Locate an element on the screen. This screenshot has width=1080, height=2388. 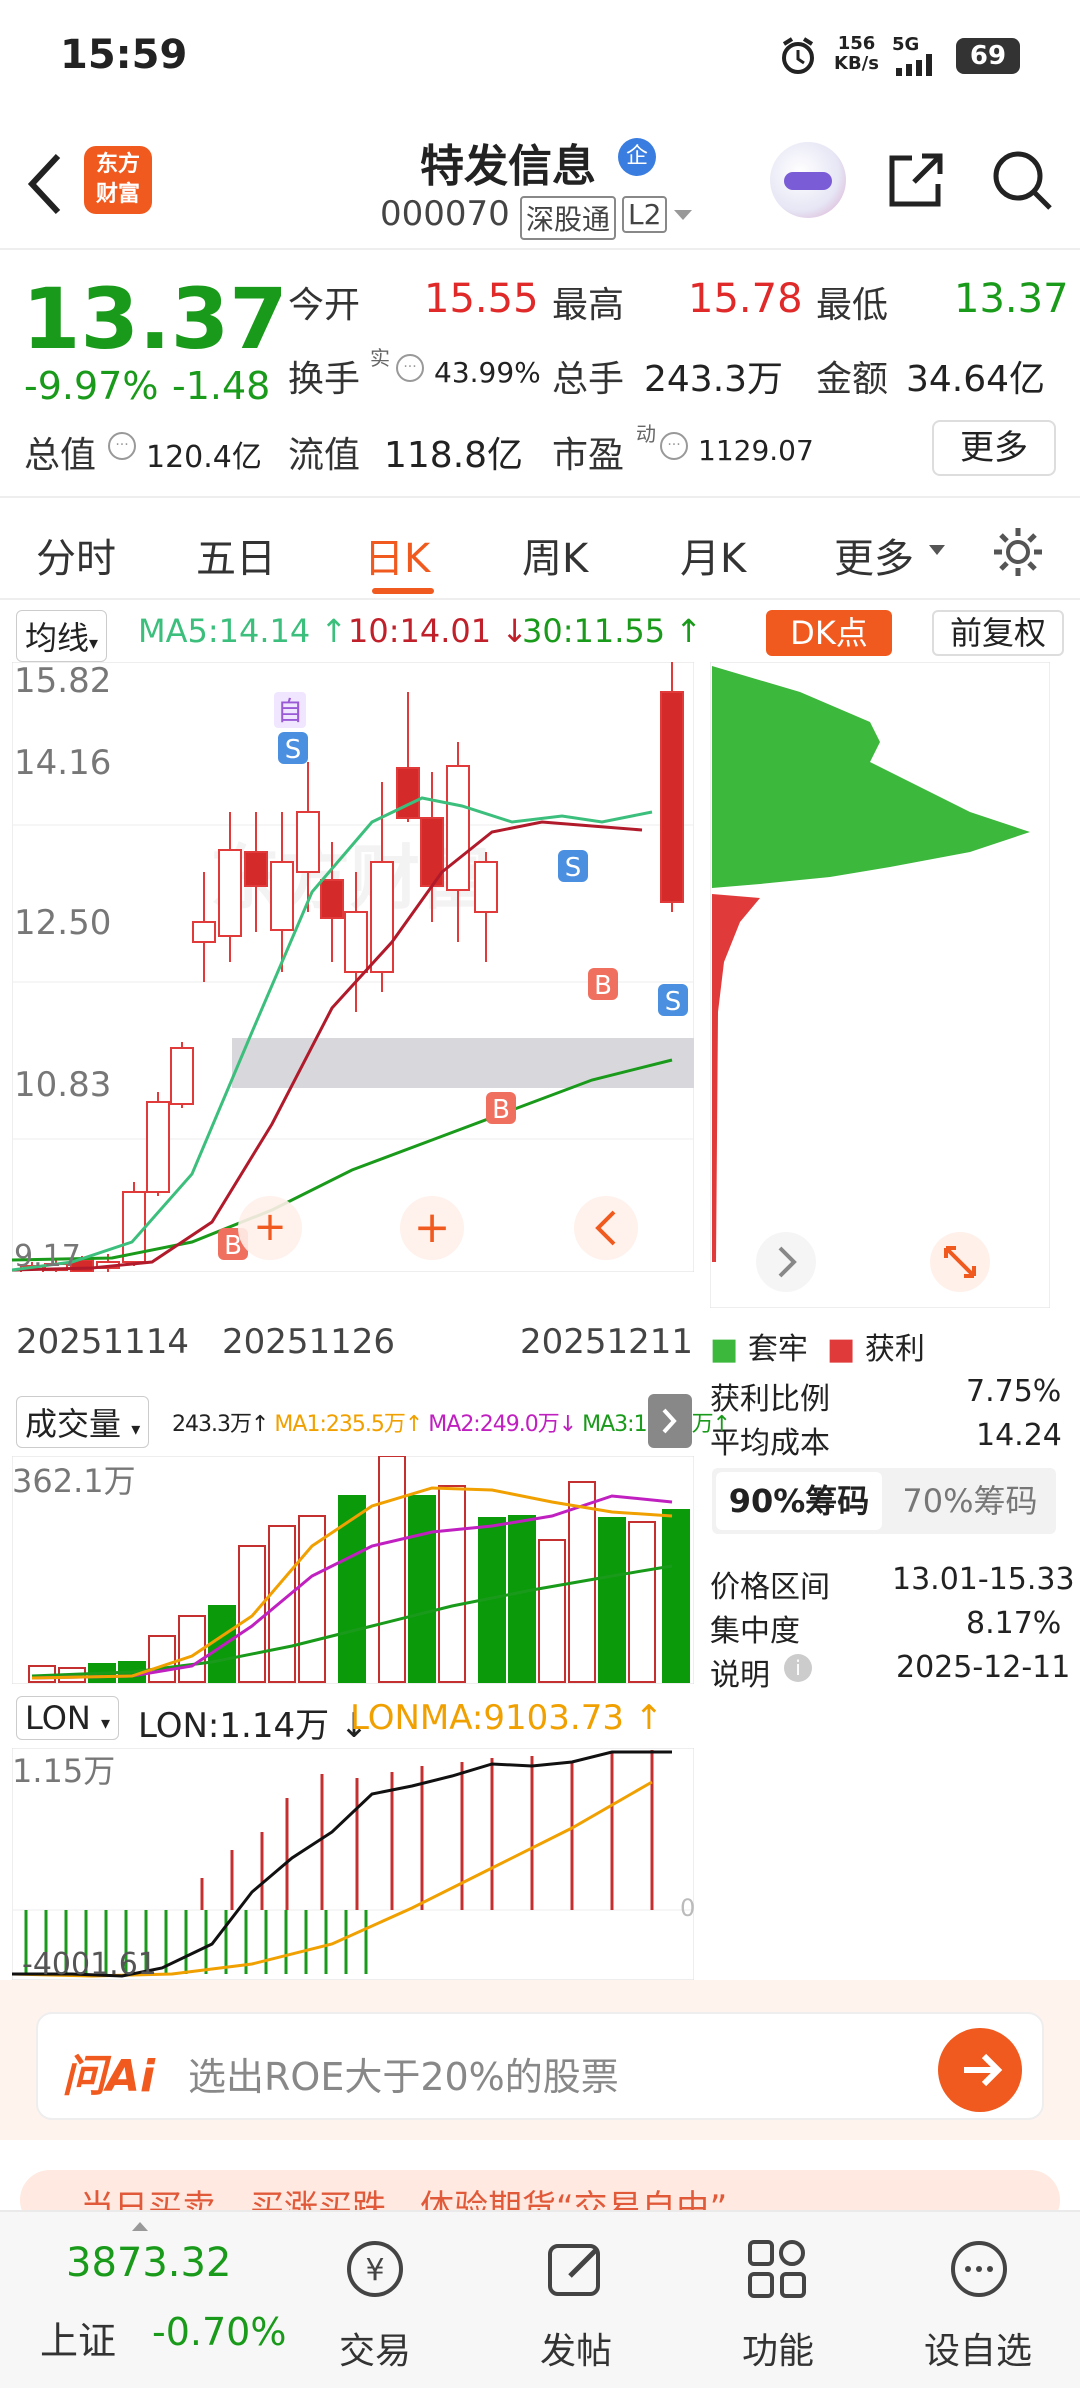
nav-trade: 交易 is located at coordinates (375, 2348).